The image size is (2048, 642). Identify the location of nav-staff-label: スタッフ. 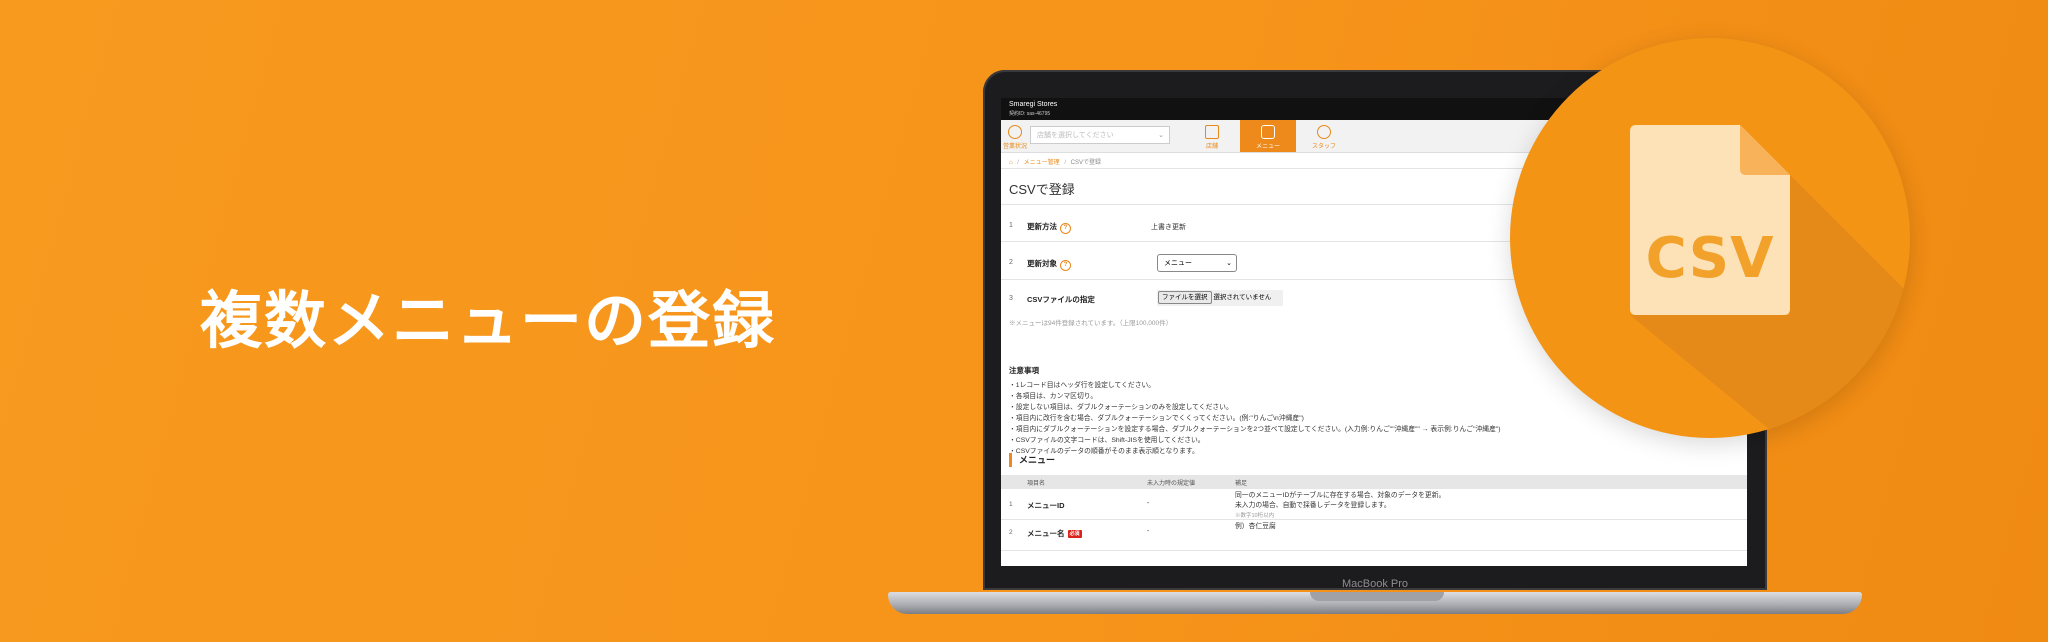
(1323, 147).